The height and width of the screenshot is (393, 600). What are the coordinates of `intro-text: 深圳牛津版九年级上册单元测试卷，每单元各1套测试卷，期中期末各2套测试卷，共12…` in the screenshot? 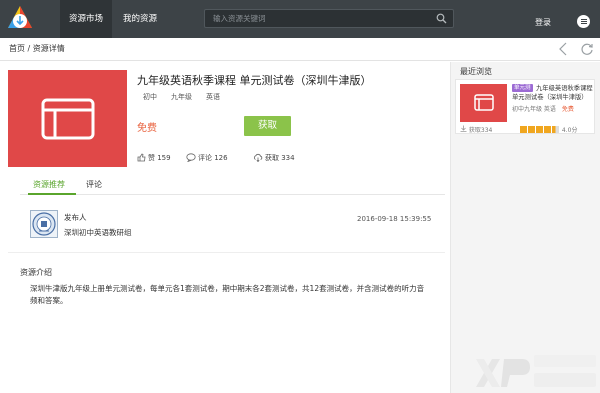 It's located at (227, 294).